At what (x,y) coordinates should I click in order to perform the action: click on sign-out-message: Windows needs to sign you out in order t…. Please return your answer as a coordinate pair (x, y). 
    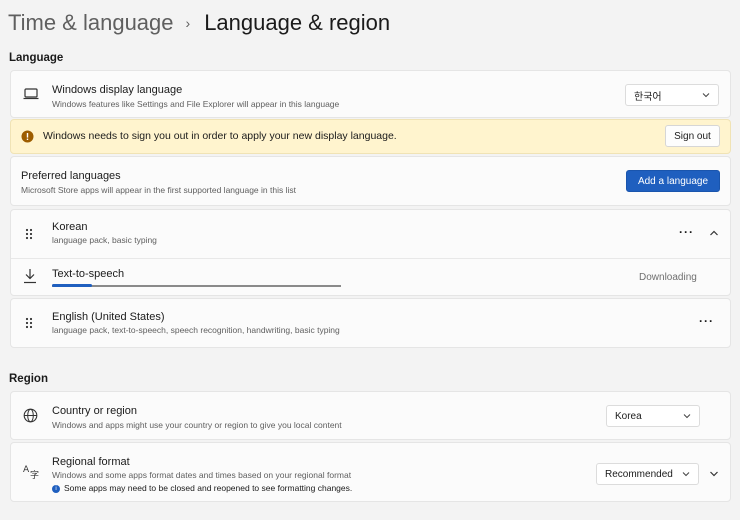
    Looking at the image, I should click on (220, 136).